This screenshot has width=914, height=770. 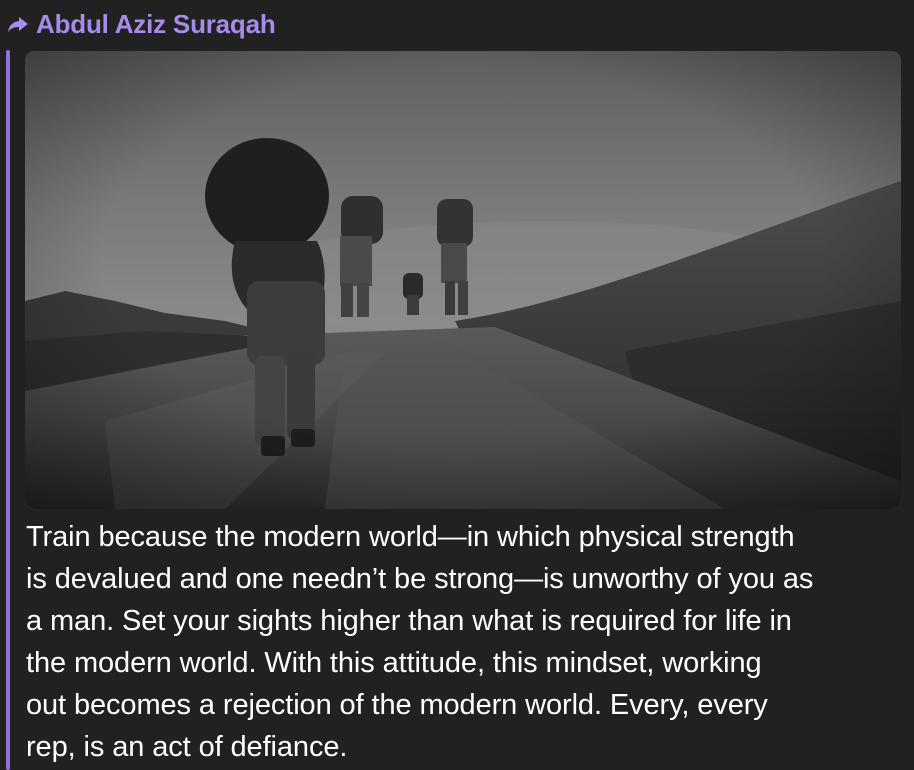 What do you see at coordinates (156, 24) in the screenshot?
I see `forwarded-from-name: Abdul Aziz Suraqah` at bounding box center [156, 24].